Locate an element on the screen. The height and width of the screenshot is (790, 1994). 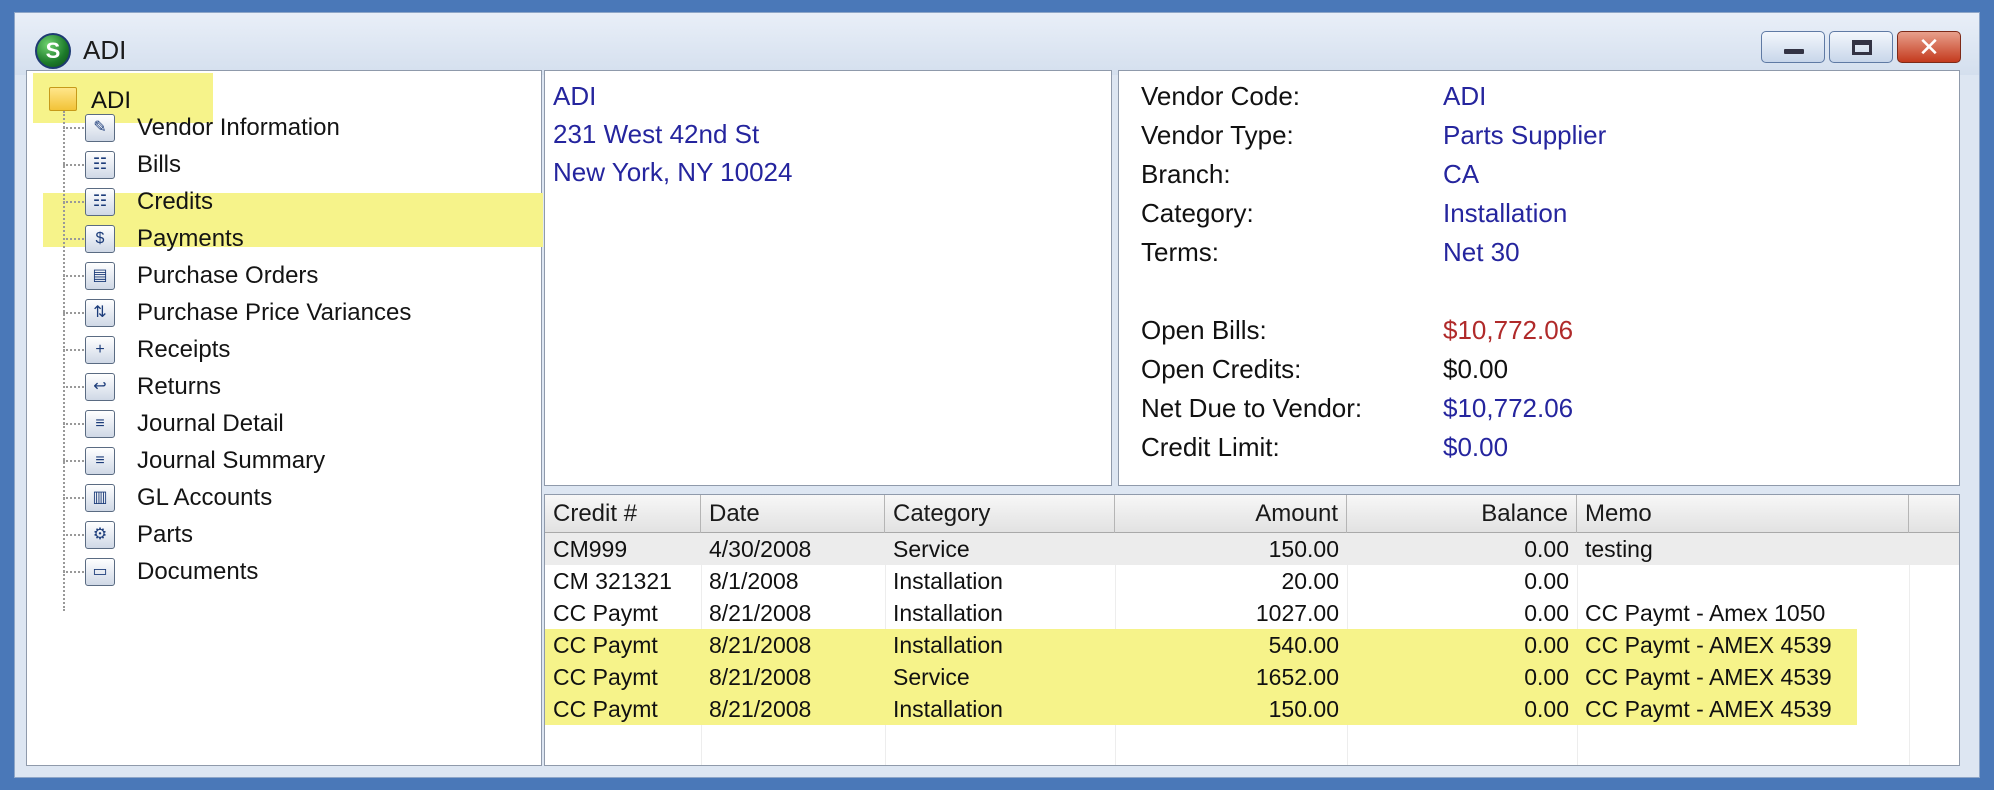
open-credits-label: Open Credits: is located at coordinates (1221, 369).